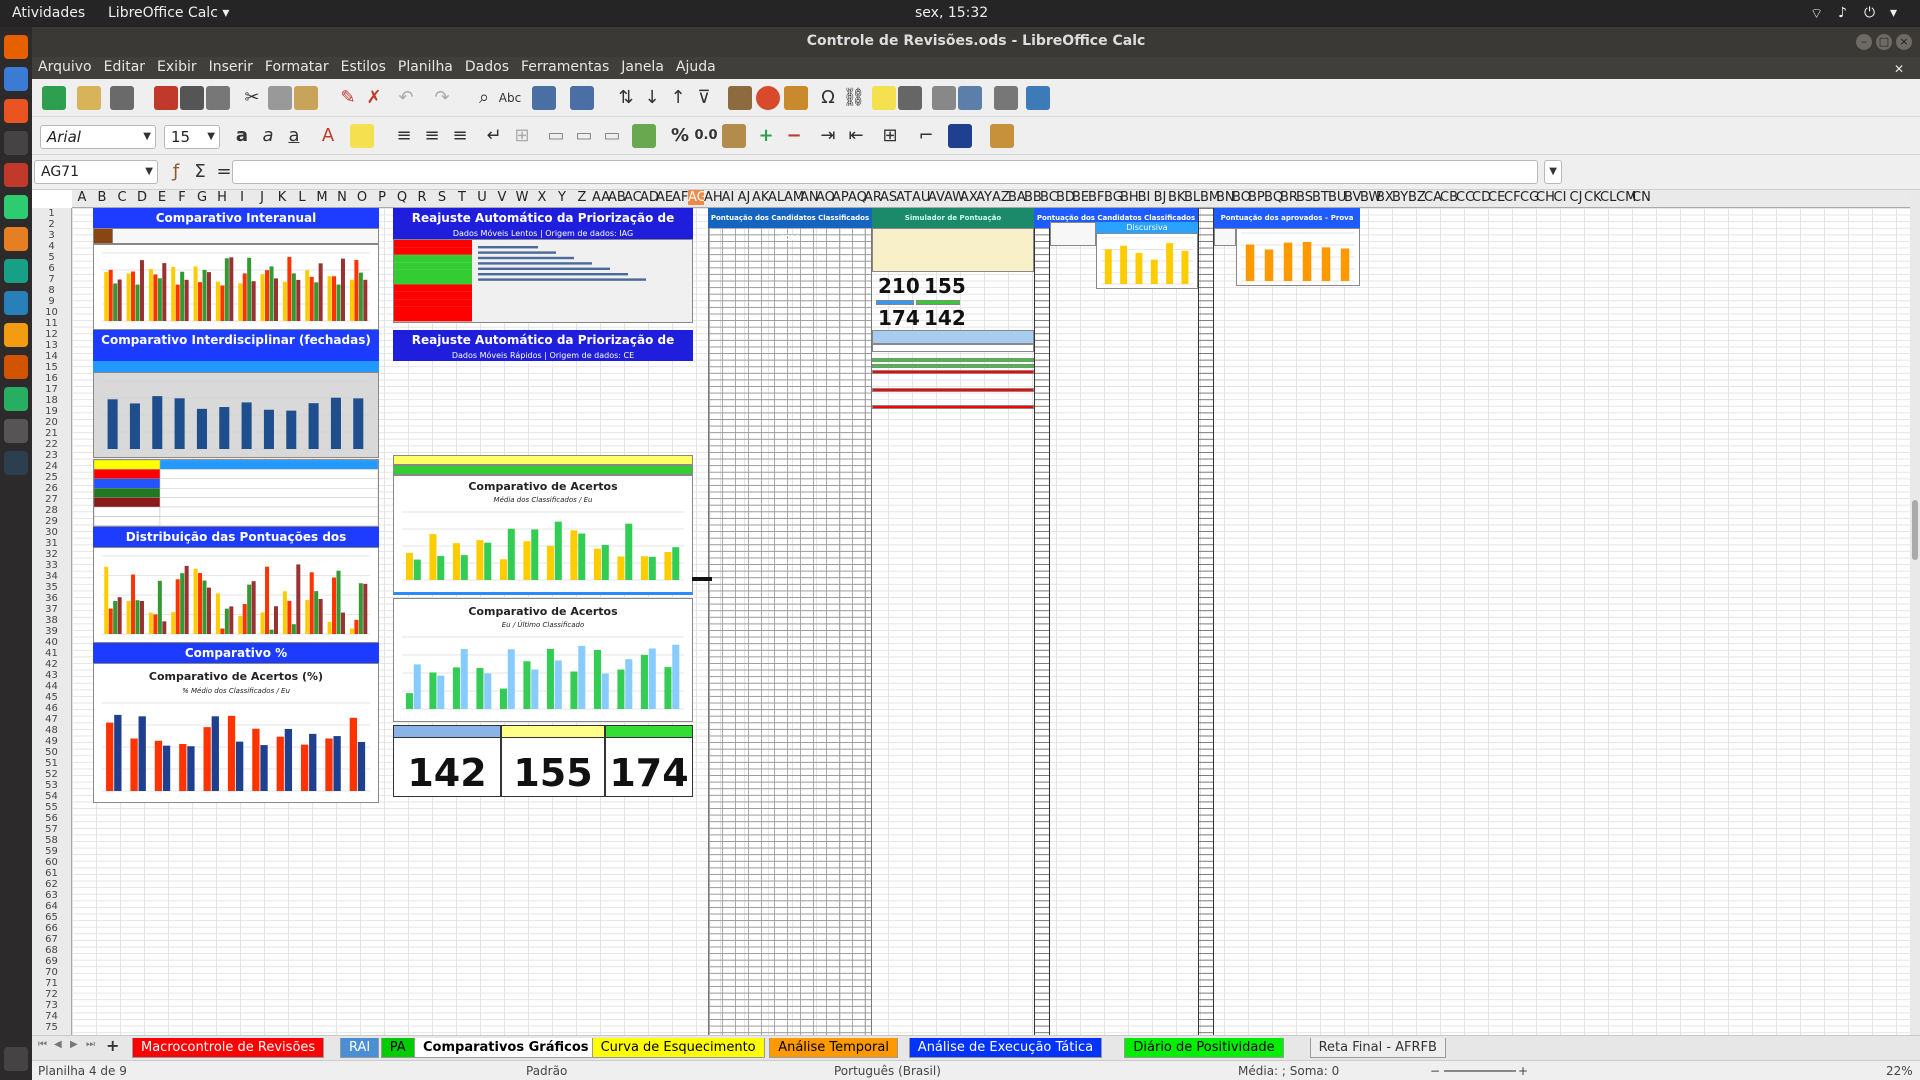  I want to click on row-header: 51, so click(51, 763).